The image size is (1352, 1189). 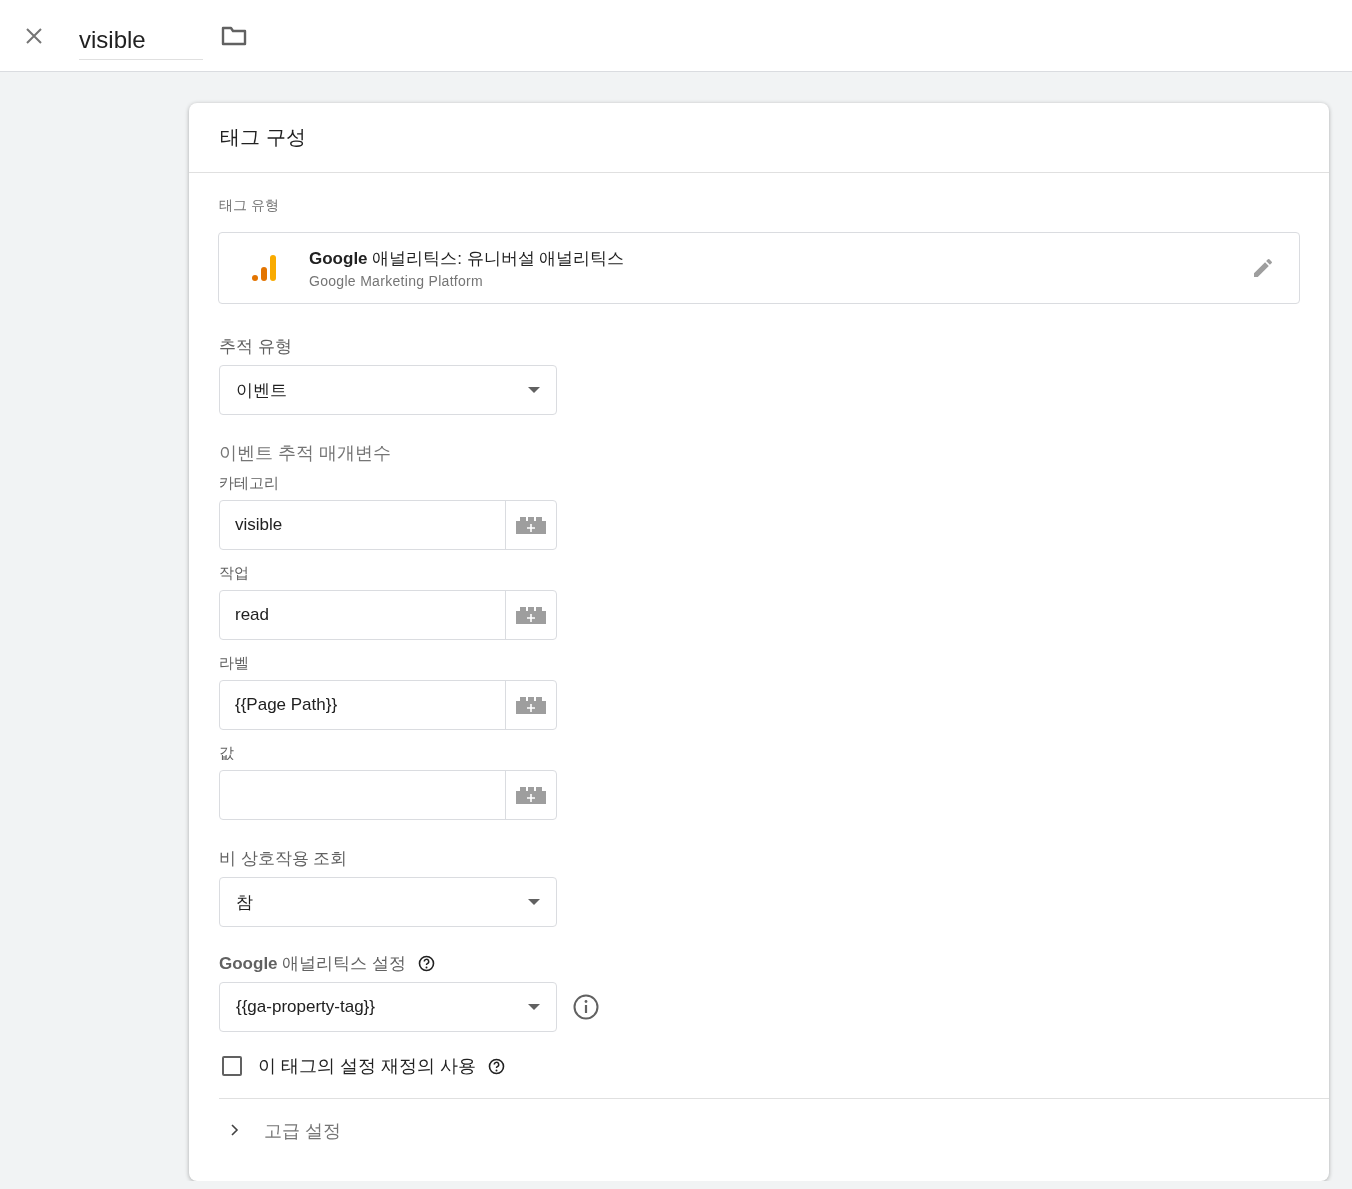 I want to click on checkbox, so click(x=232, y=1066).